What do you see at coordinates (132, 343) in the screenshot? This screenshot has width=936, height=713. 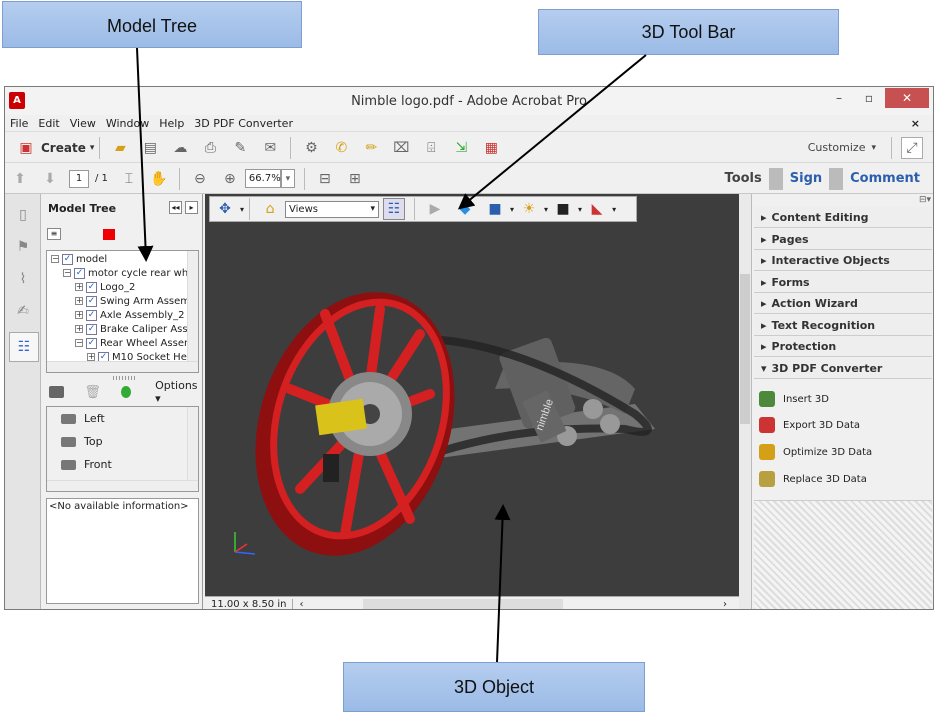 I see `tree-item: − ✓ Rear Wheel Assen` at bounding box center [132, 343].